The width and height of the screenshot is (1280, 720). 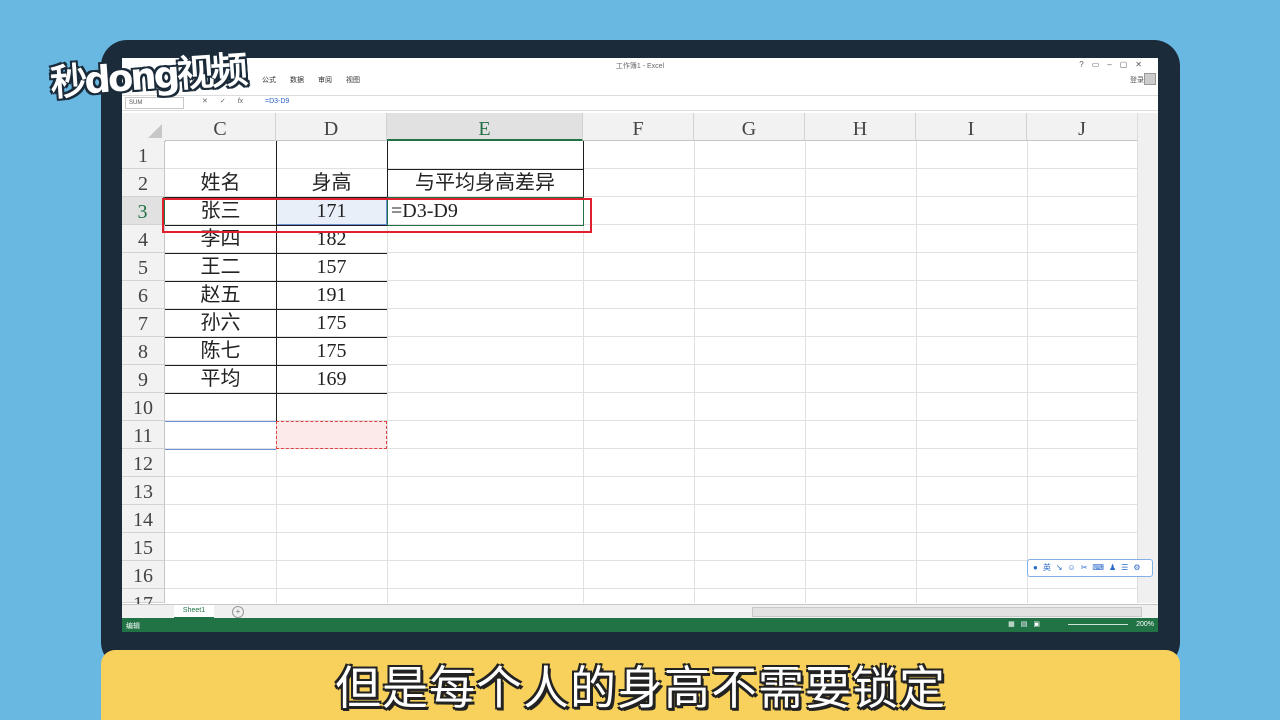 What do you see at coordinates (1150, 79) in the screenshot?
I see `avatar` at bounding box center [1150, 79].